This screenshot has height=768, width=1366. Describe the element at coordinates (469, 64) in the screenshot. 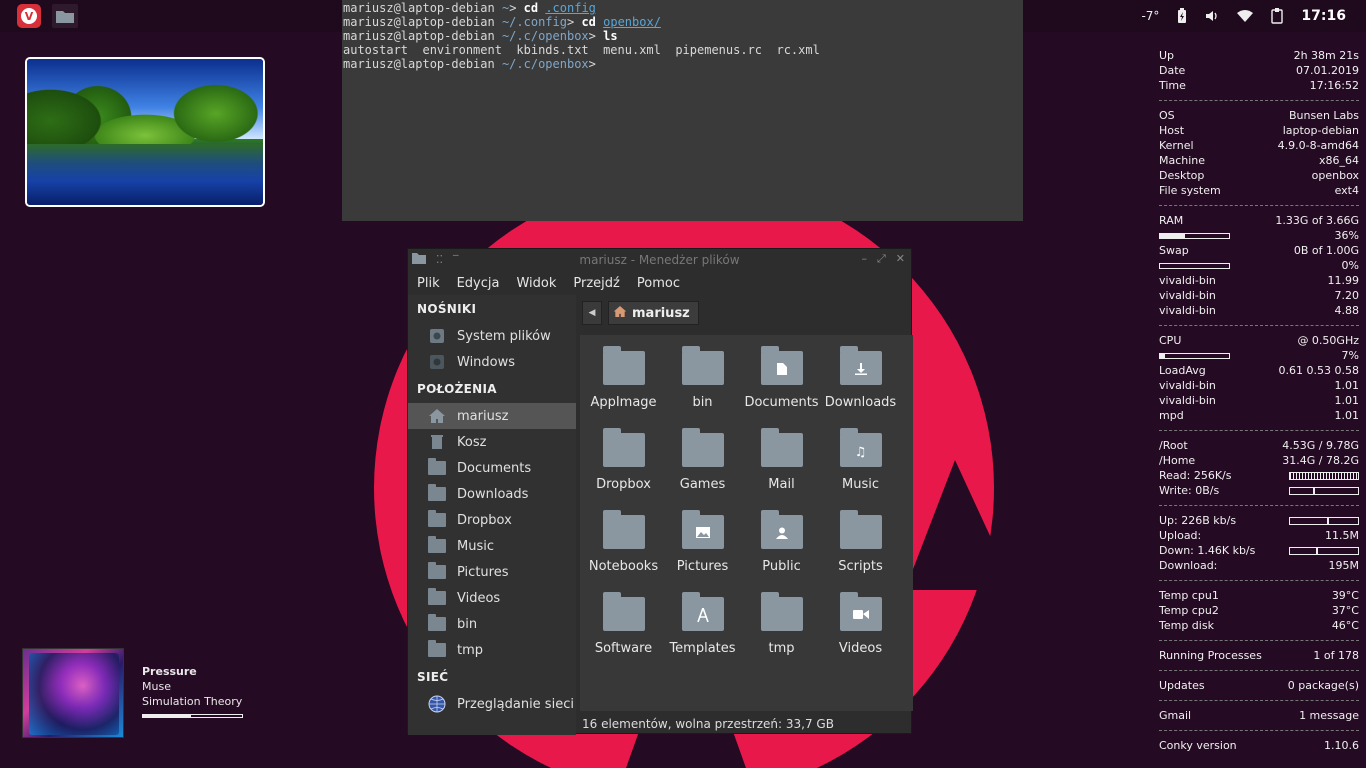

I see `terminal-line: mariusz@laptop-debian ~/.c/openbox>` at that location.